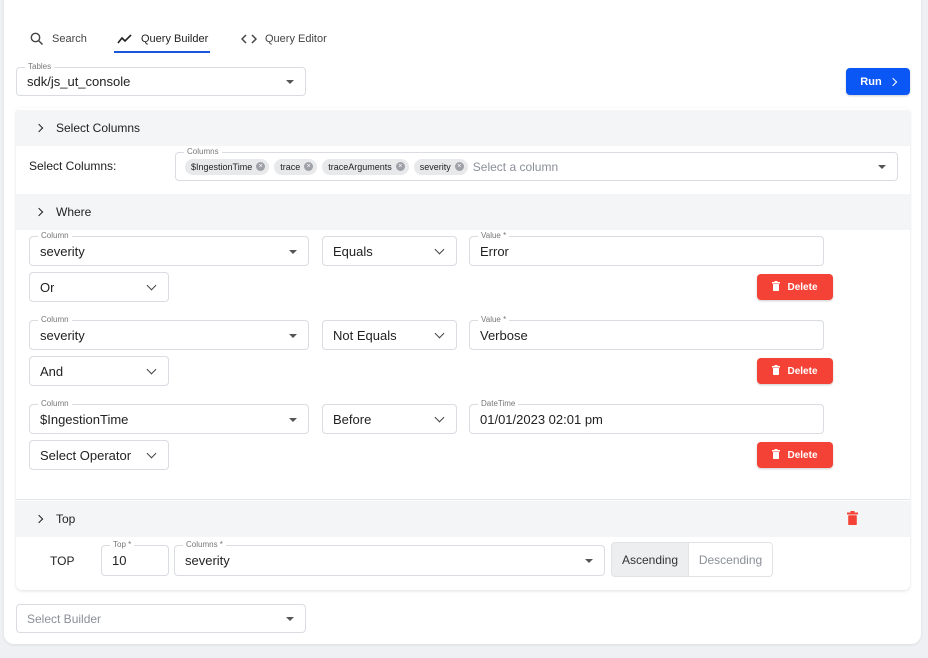 The height and width of the screenshot is (658, 928). Describe the element at coordinates (650, 559) in the screenshot. I see `sort-ascending-toggle: Ascending` at that location.